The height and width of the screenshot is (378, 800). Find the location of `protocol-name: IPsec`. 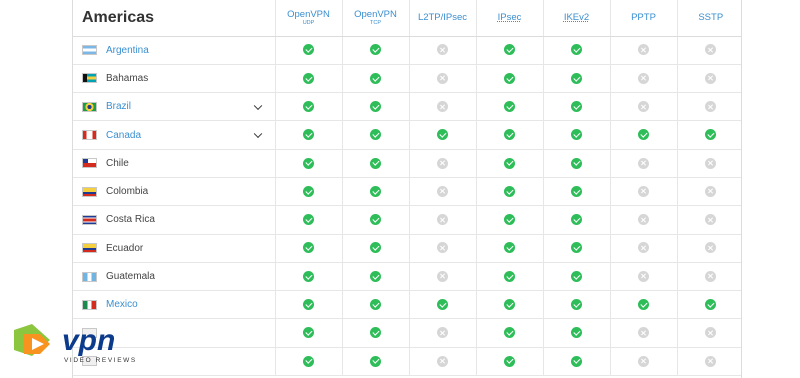

protocol-name: IPsec is located at coordinates (510, 17).